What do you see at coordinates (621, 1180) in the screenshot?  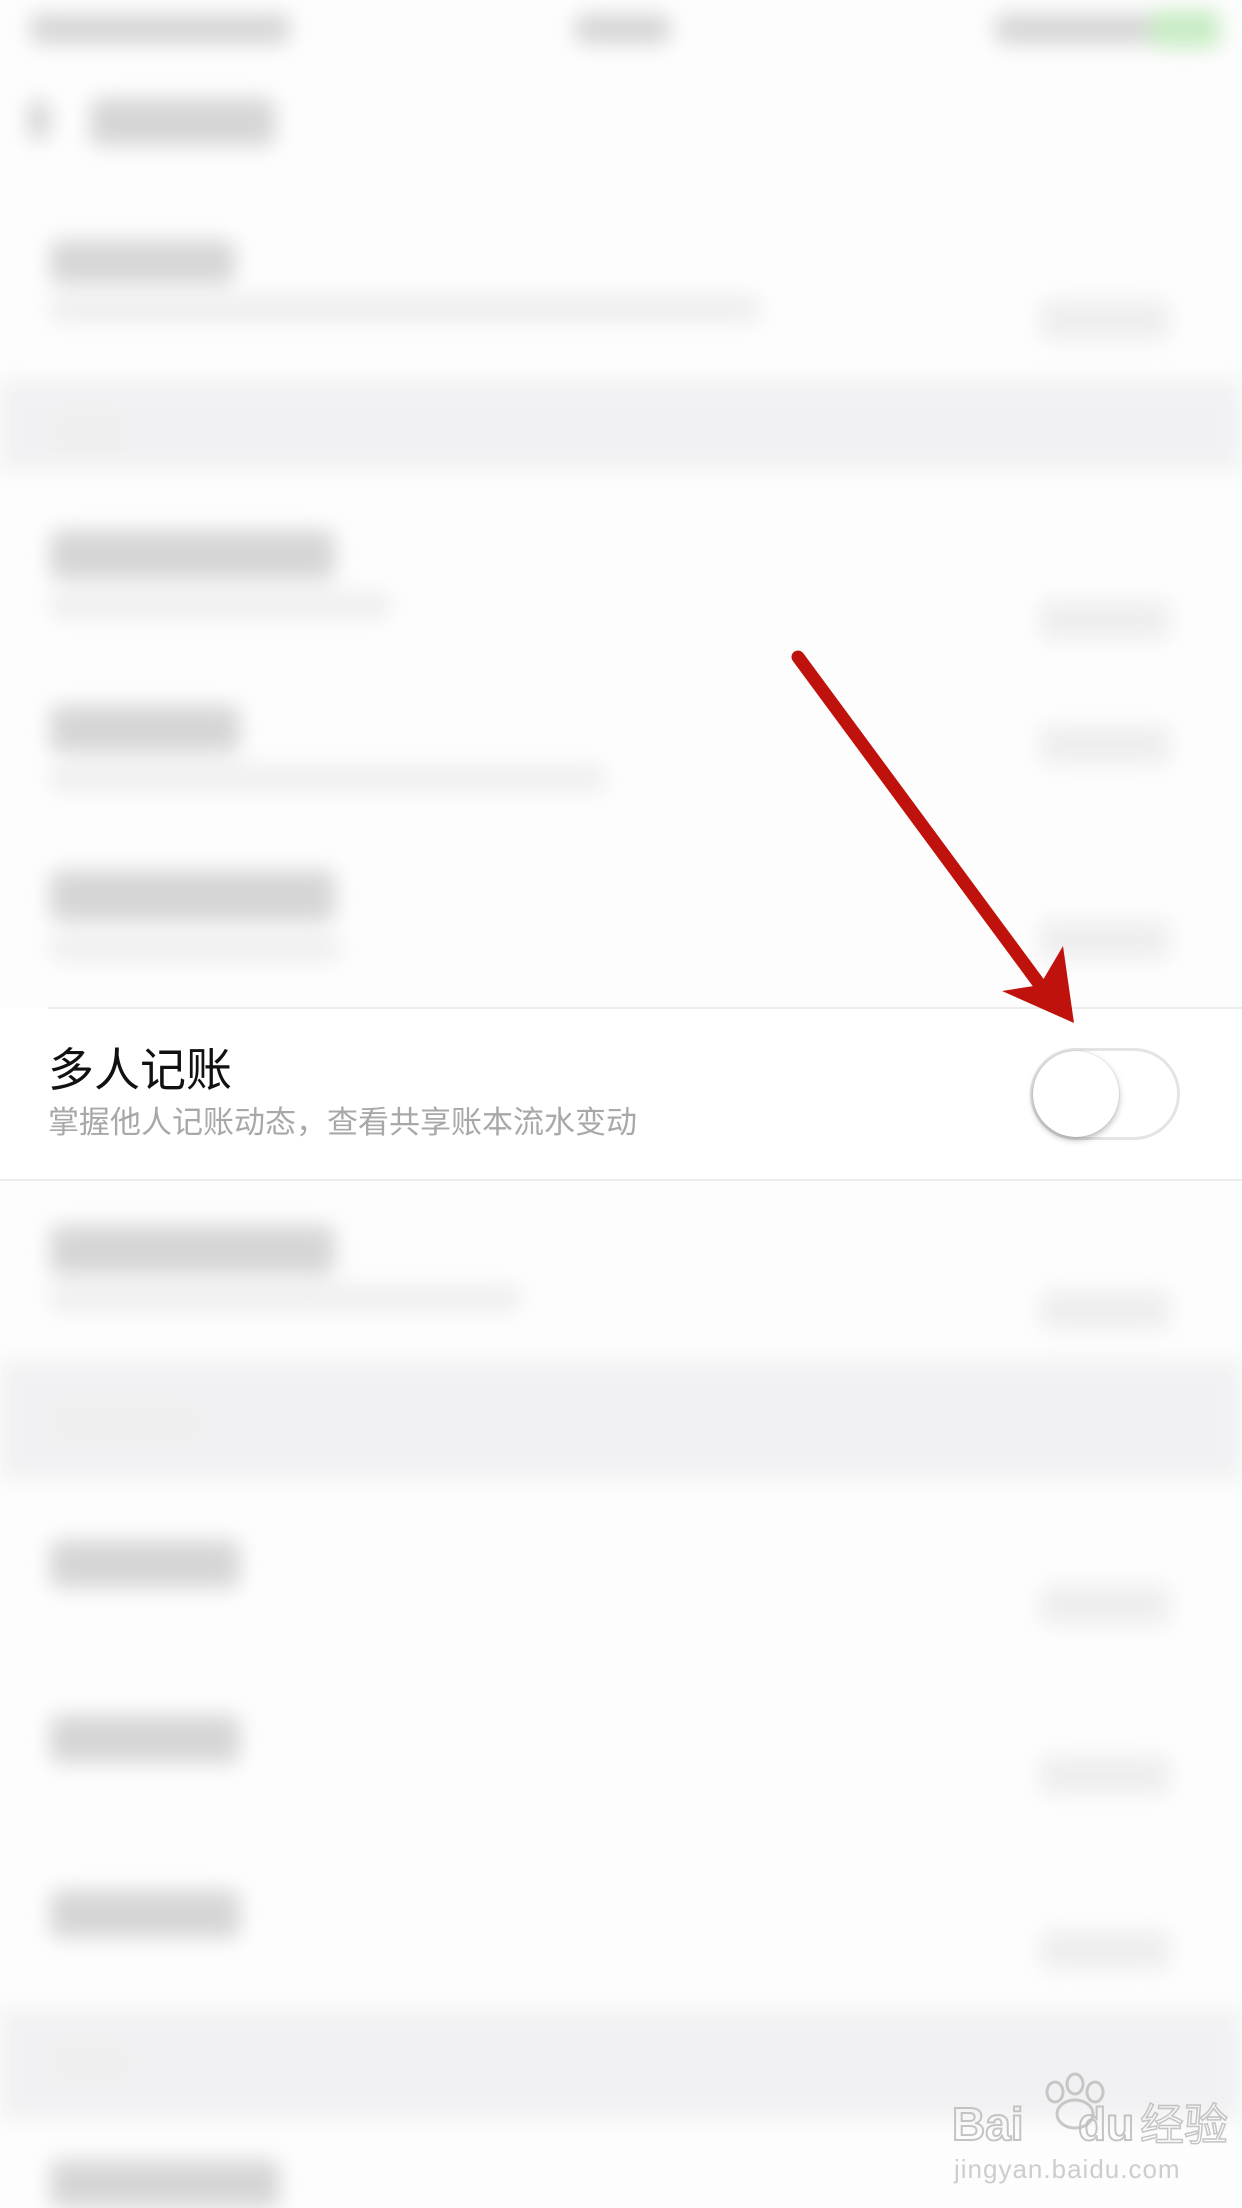 I see `row-divider-bottom` at bounding box center [621, 1180].